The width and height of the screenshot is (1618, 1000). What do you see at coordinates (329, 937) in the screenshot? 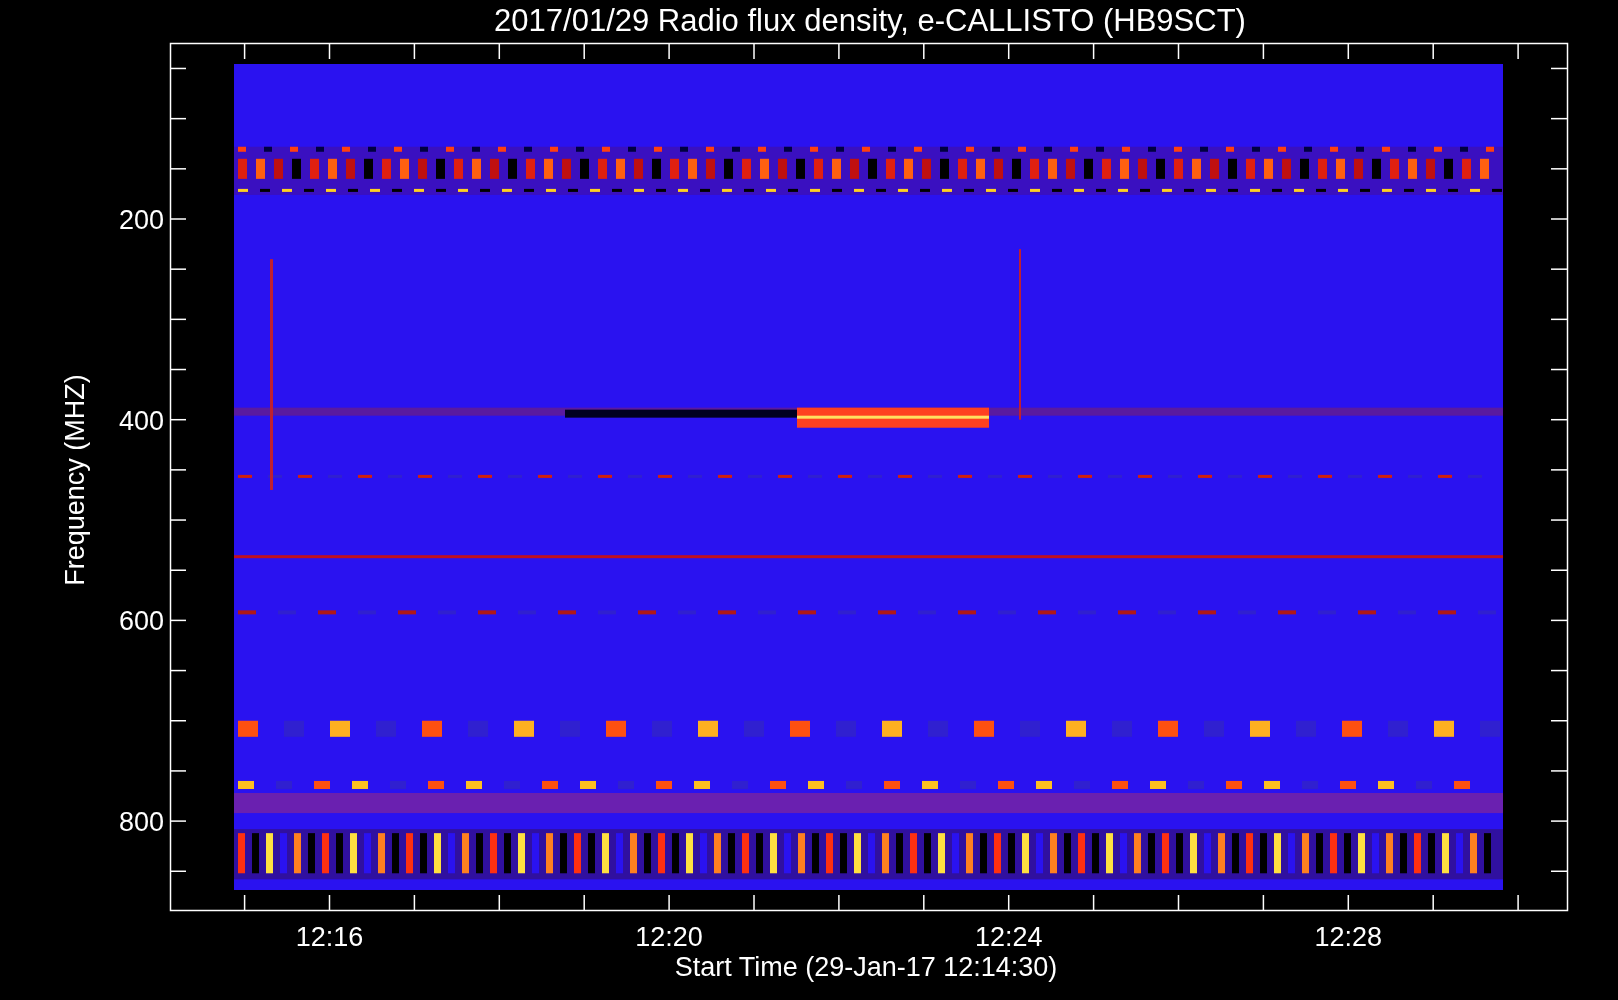
I see `x-tick-label: 12:16` at bounding box center [329, 937].